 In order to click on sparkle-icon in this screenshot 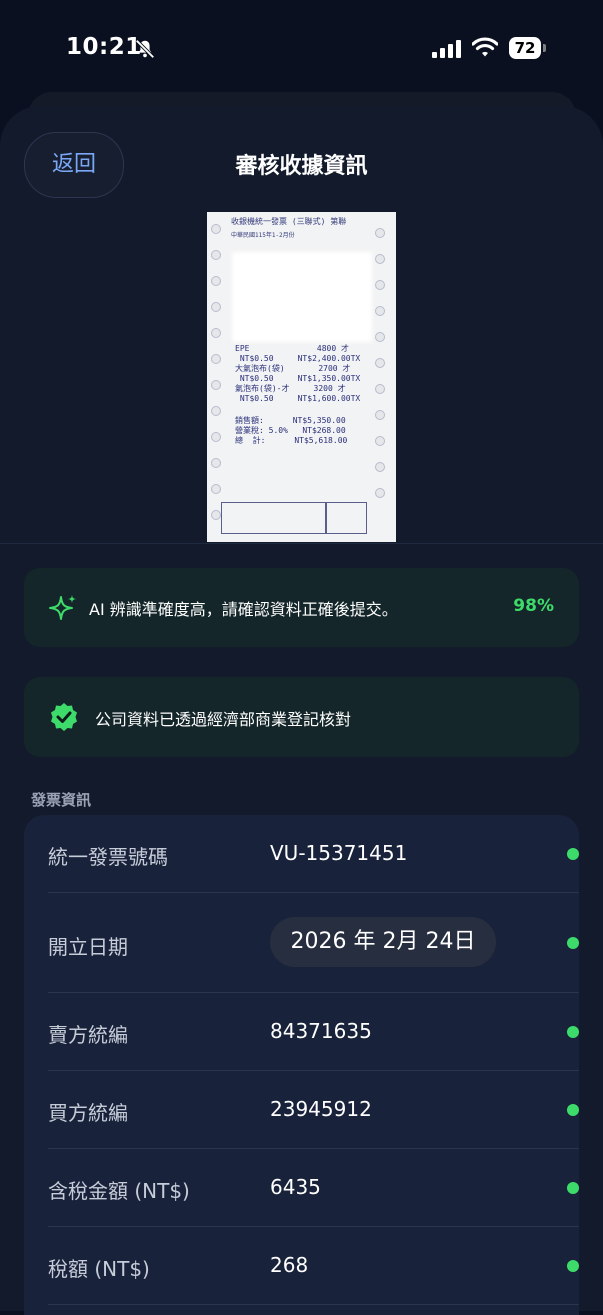, I will do `click(62, 607)`.